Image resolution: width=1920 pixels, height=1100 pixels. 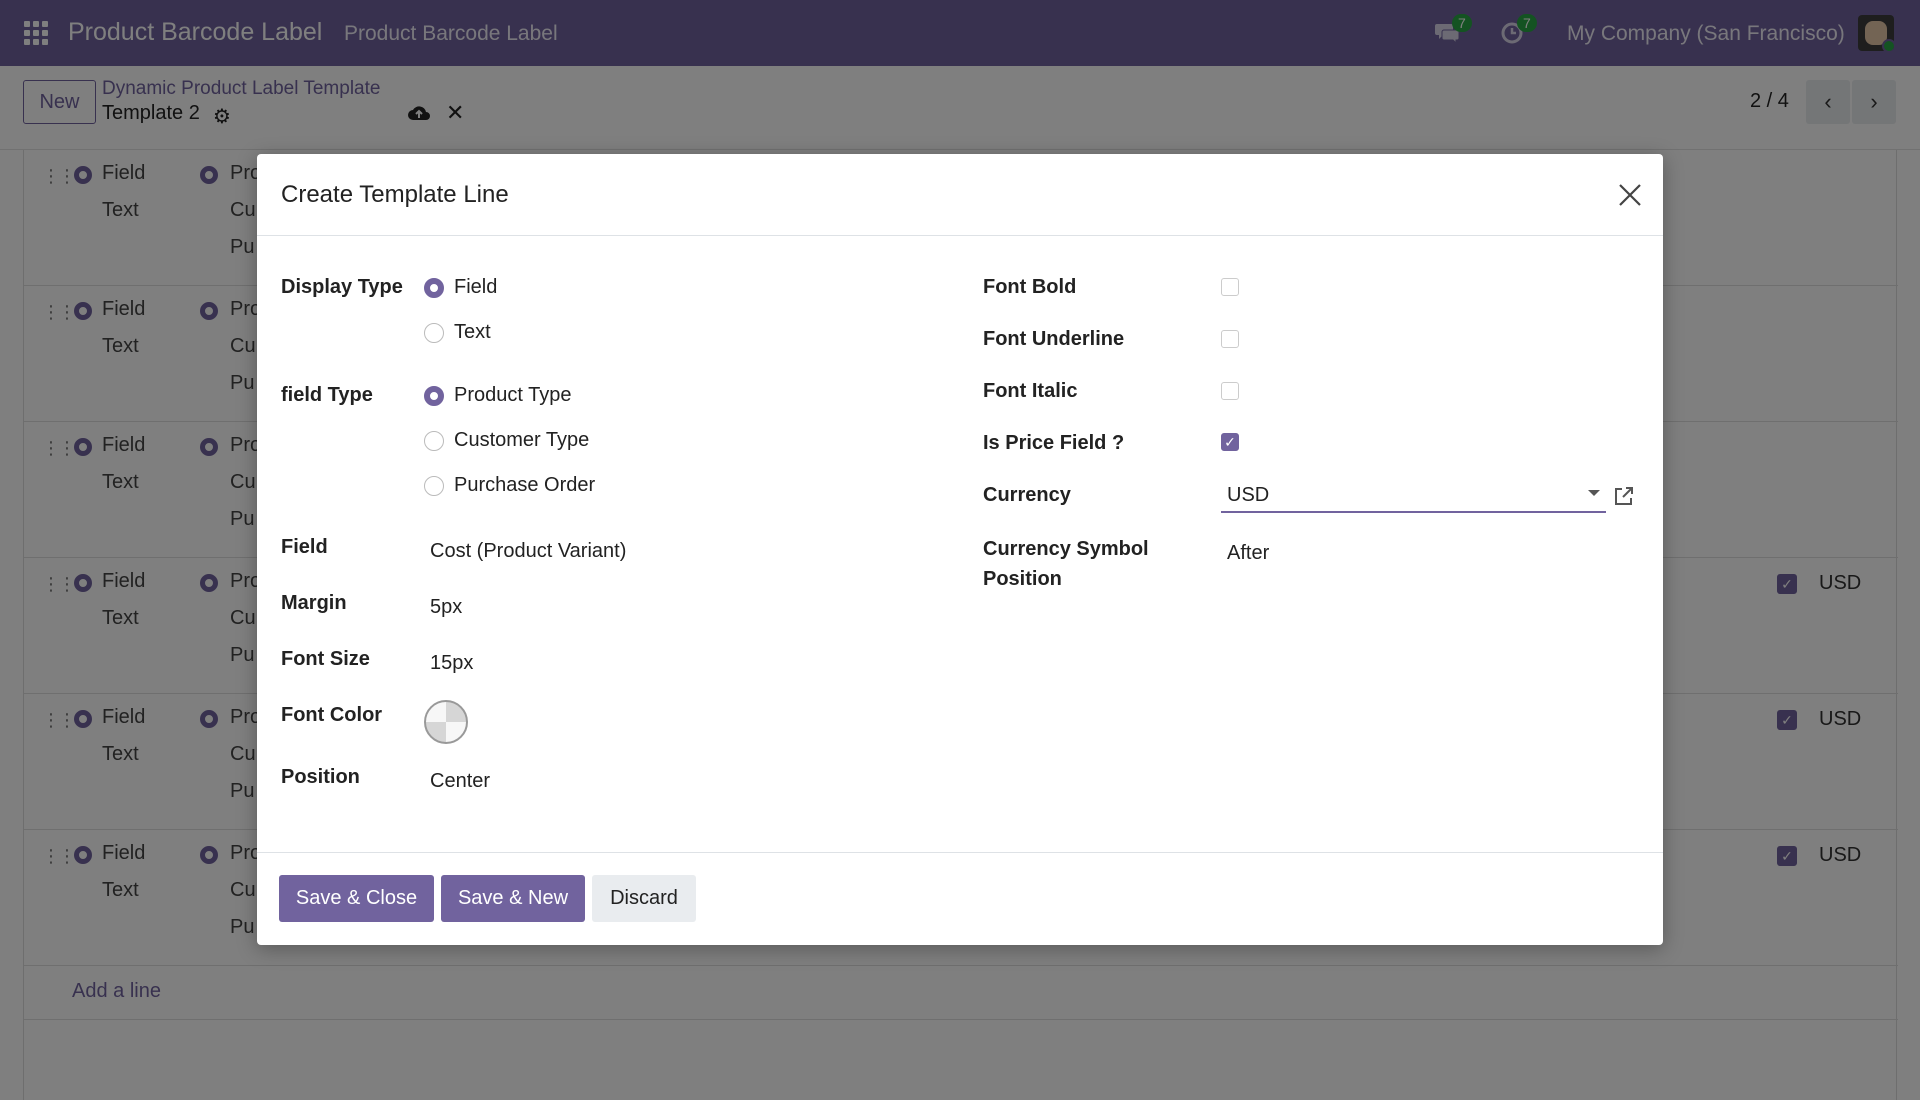 I want to click on font-color-label: Font Color, so click(x=332, y=715).